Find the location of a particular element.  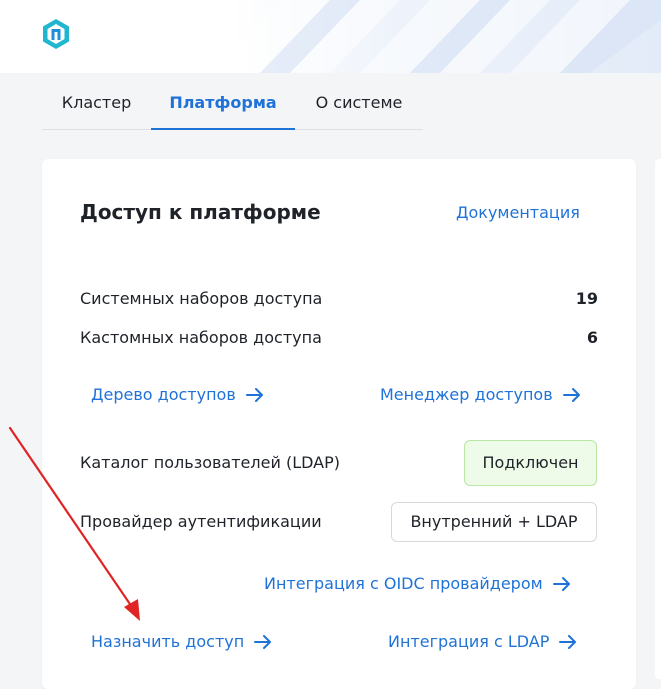

access-tree-link: Дерево доступов is located at coordinates (177, 394).